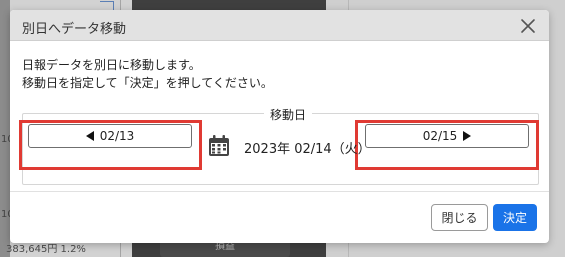 The width and height of the screenshot is (565, 257). What do you see at coordinates (89, 136) in the screenshot?
I see `triangle-left-icon` at bounding box center [89, 136].